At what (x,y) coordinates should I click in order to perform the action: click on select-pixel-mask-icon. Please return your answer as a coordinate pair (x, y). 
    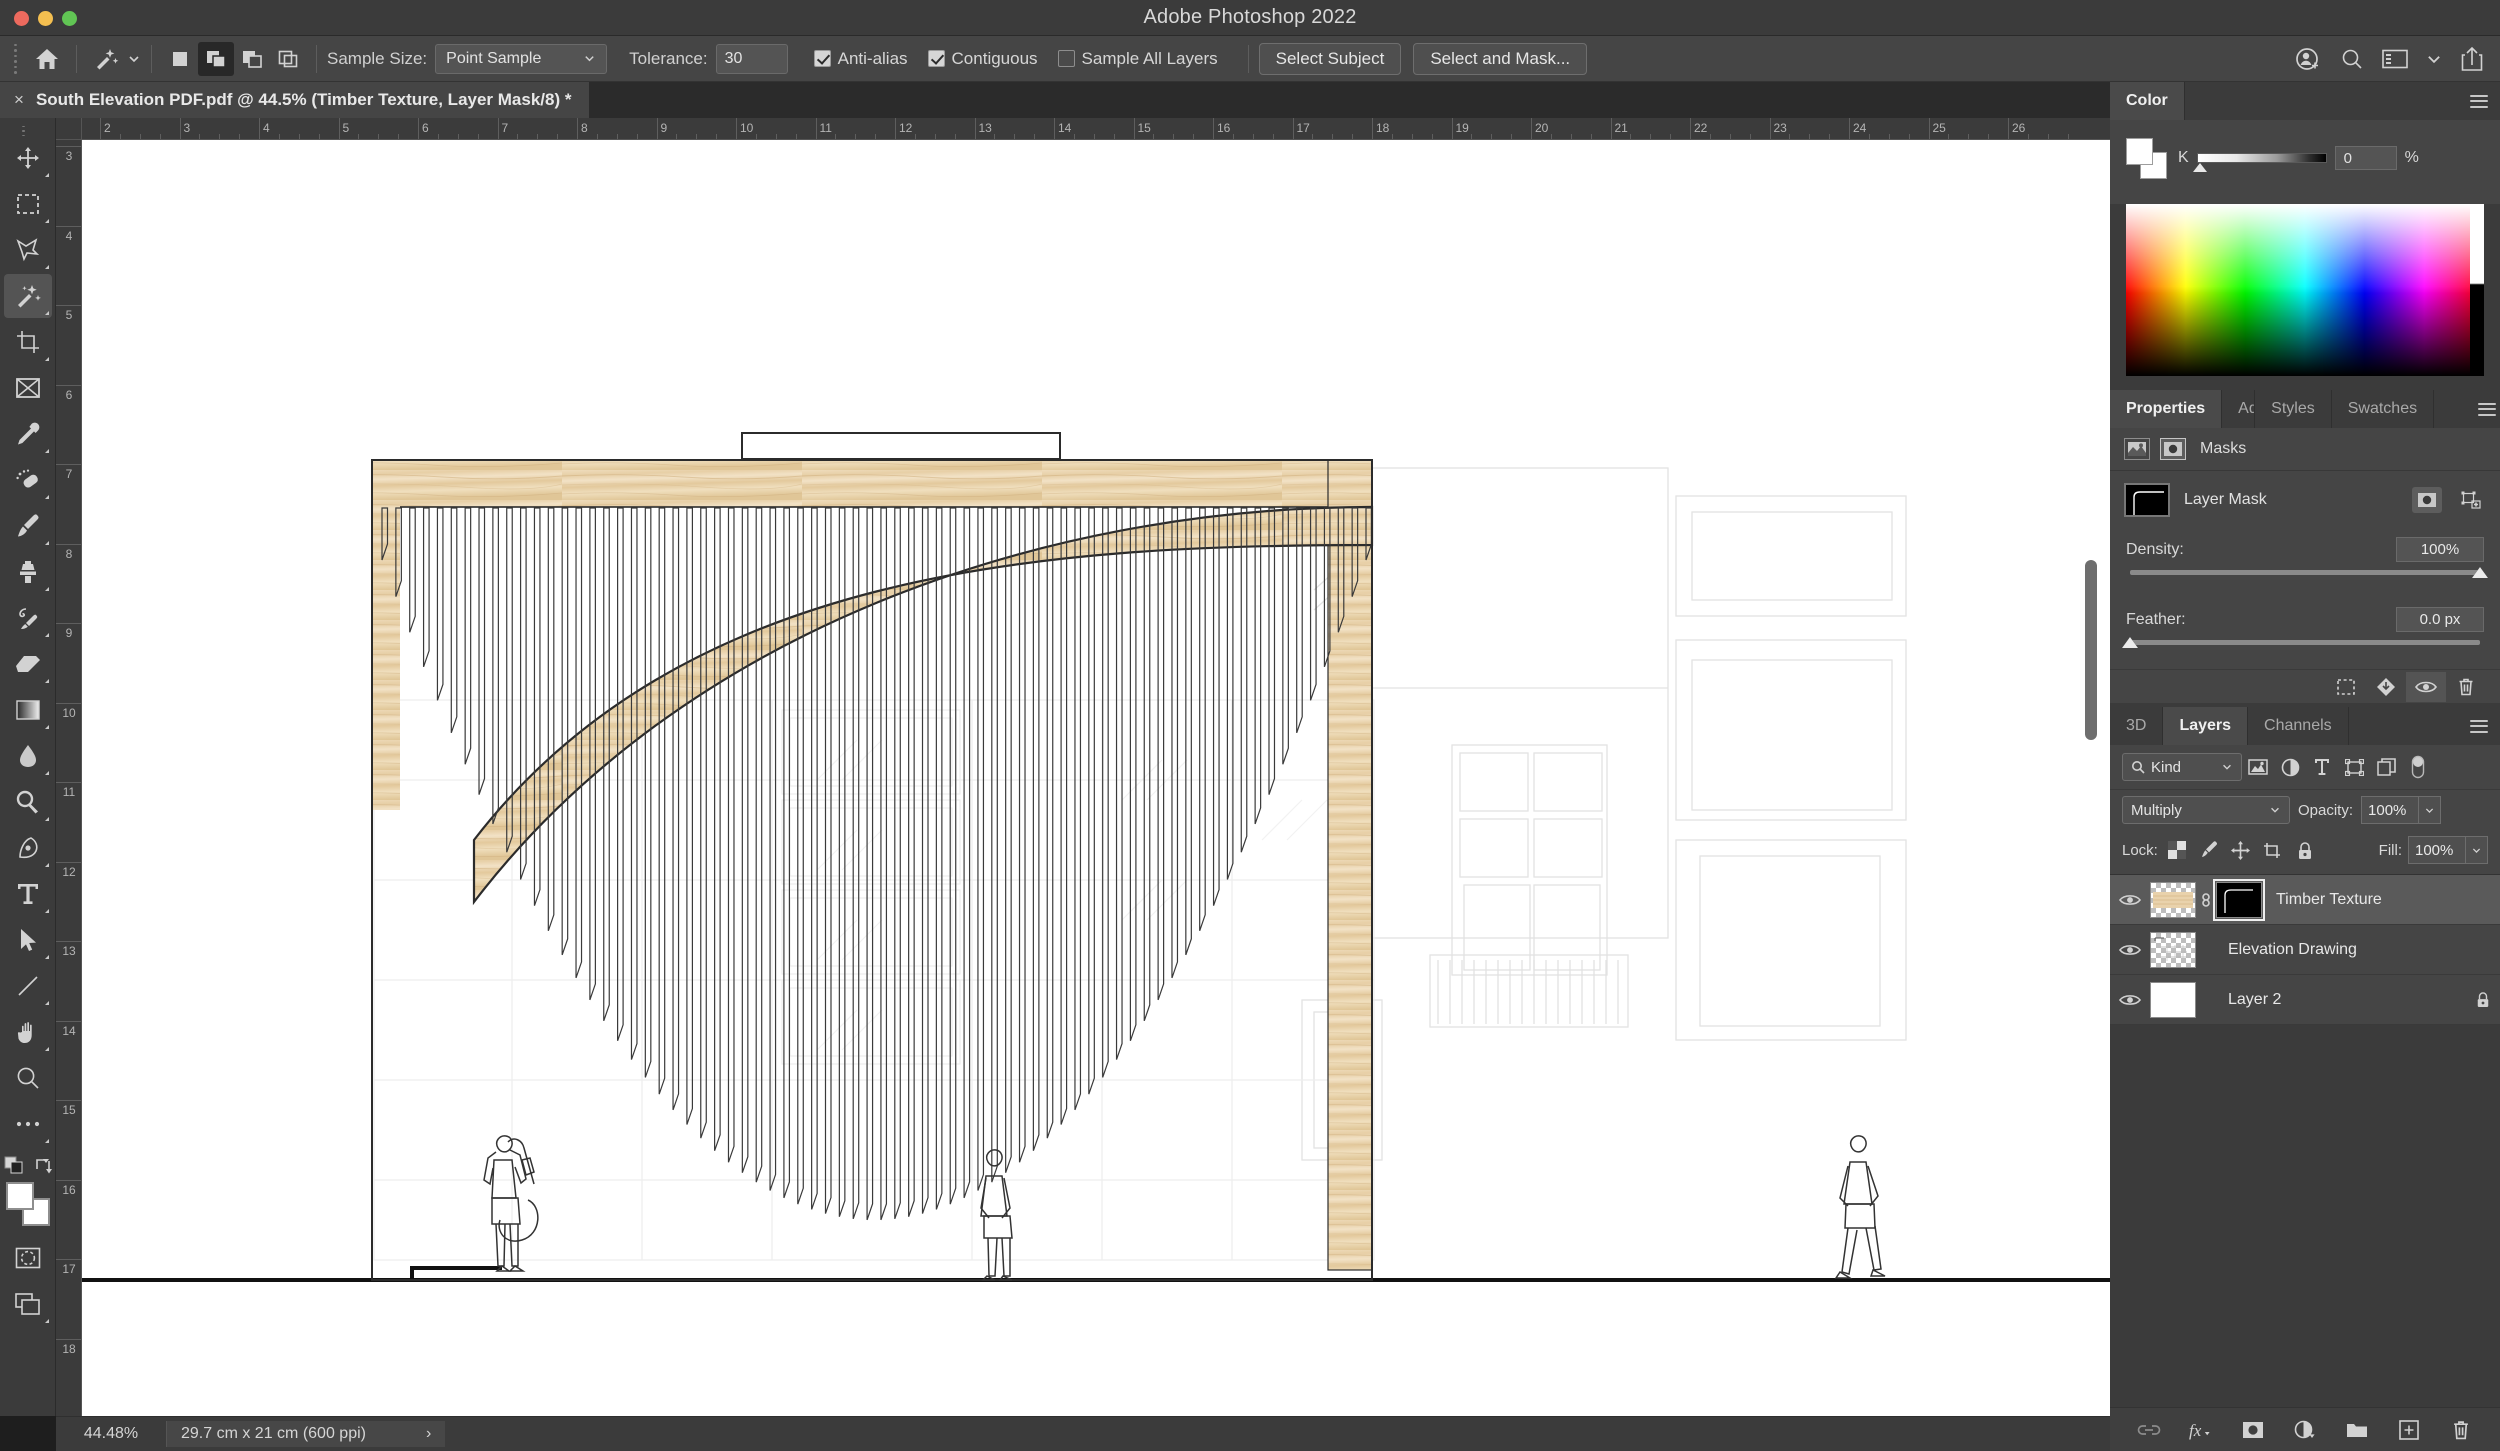
    Looking at the image, I should click on (2427, 500).